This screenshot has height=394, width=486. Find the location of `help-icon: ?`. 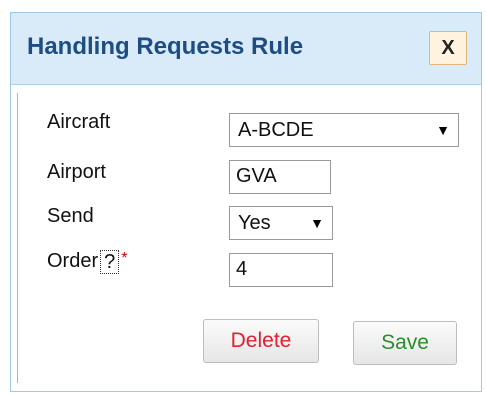

help-icon: ? is located at coordinates (110, 262).